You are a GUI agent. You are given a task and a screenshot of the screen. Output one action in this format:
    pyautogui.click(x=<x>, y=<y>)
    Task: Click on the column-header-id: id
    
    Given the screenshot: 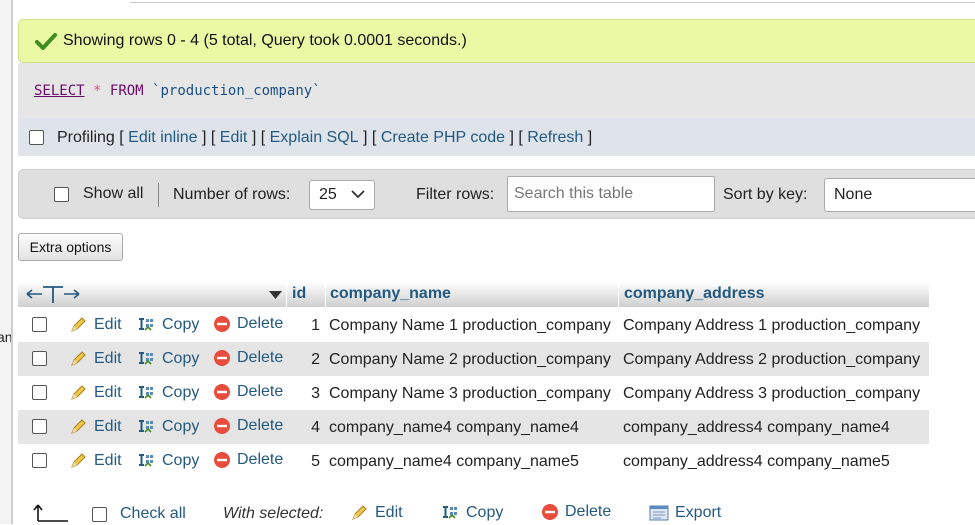 What is the action you would take?
    pyautogui.click(x=299, y=294)
    